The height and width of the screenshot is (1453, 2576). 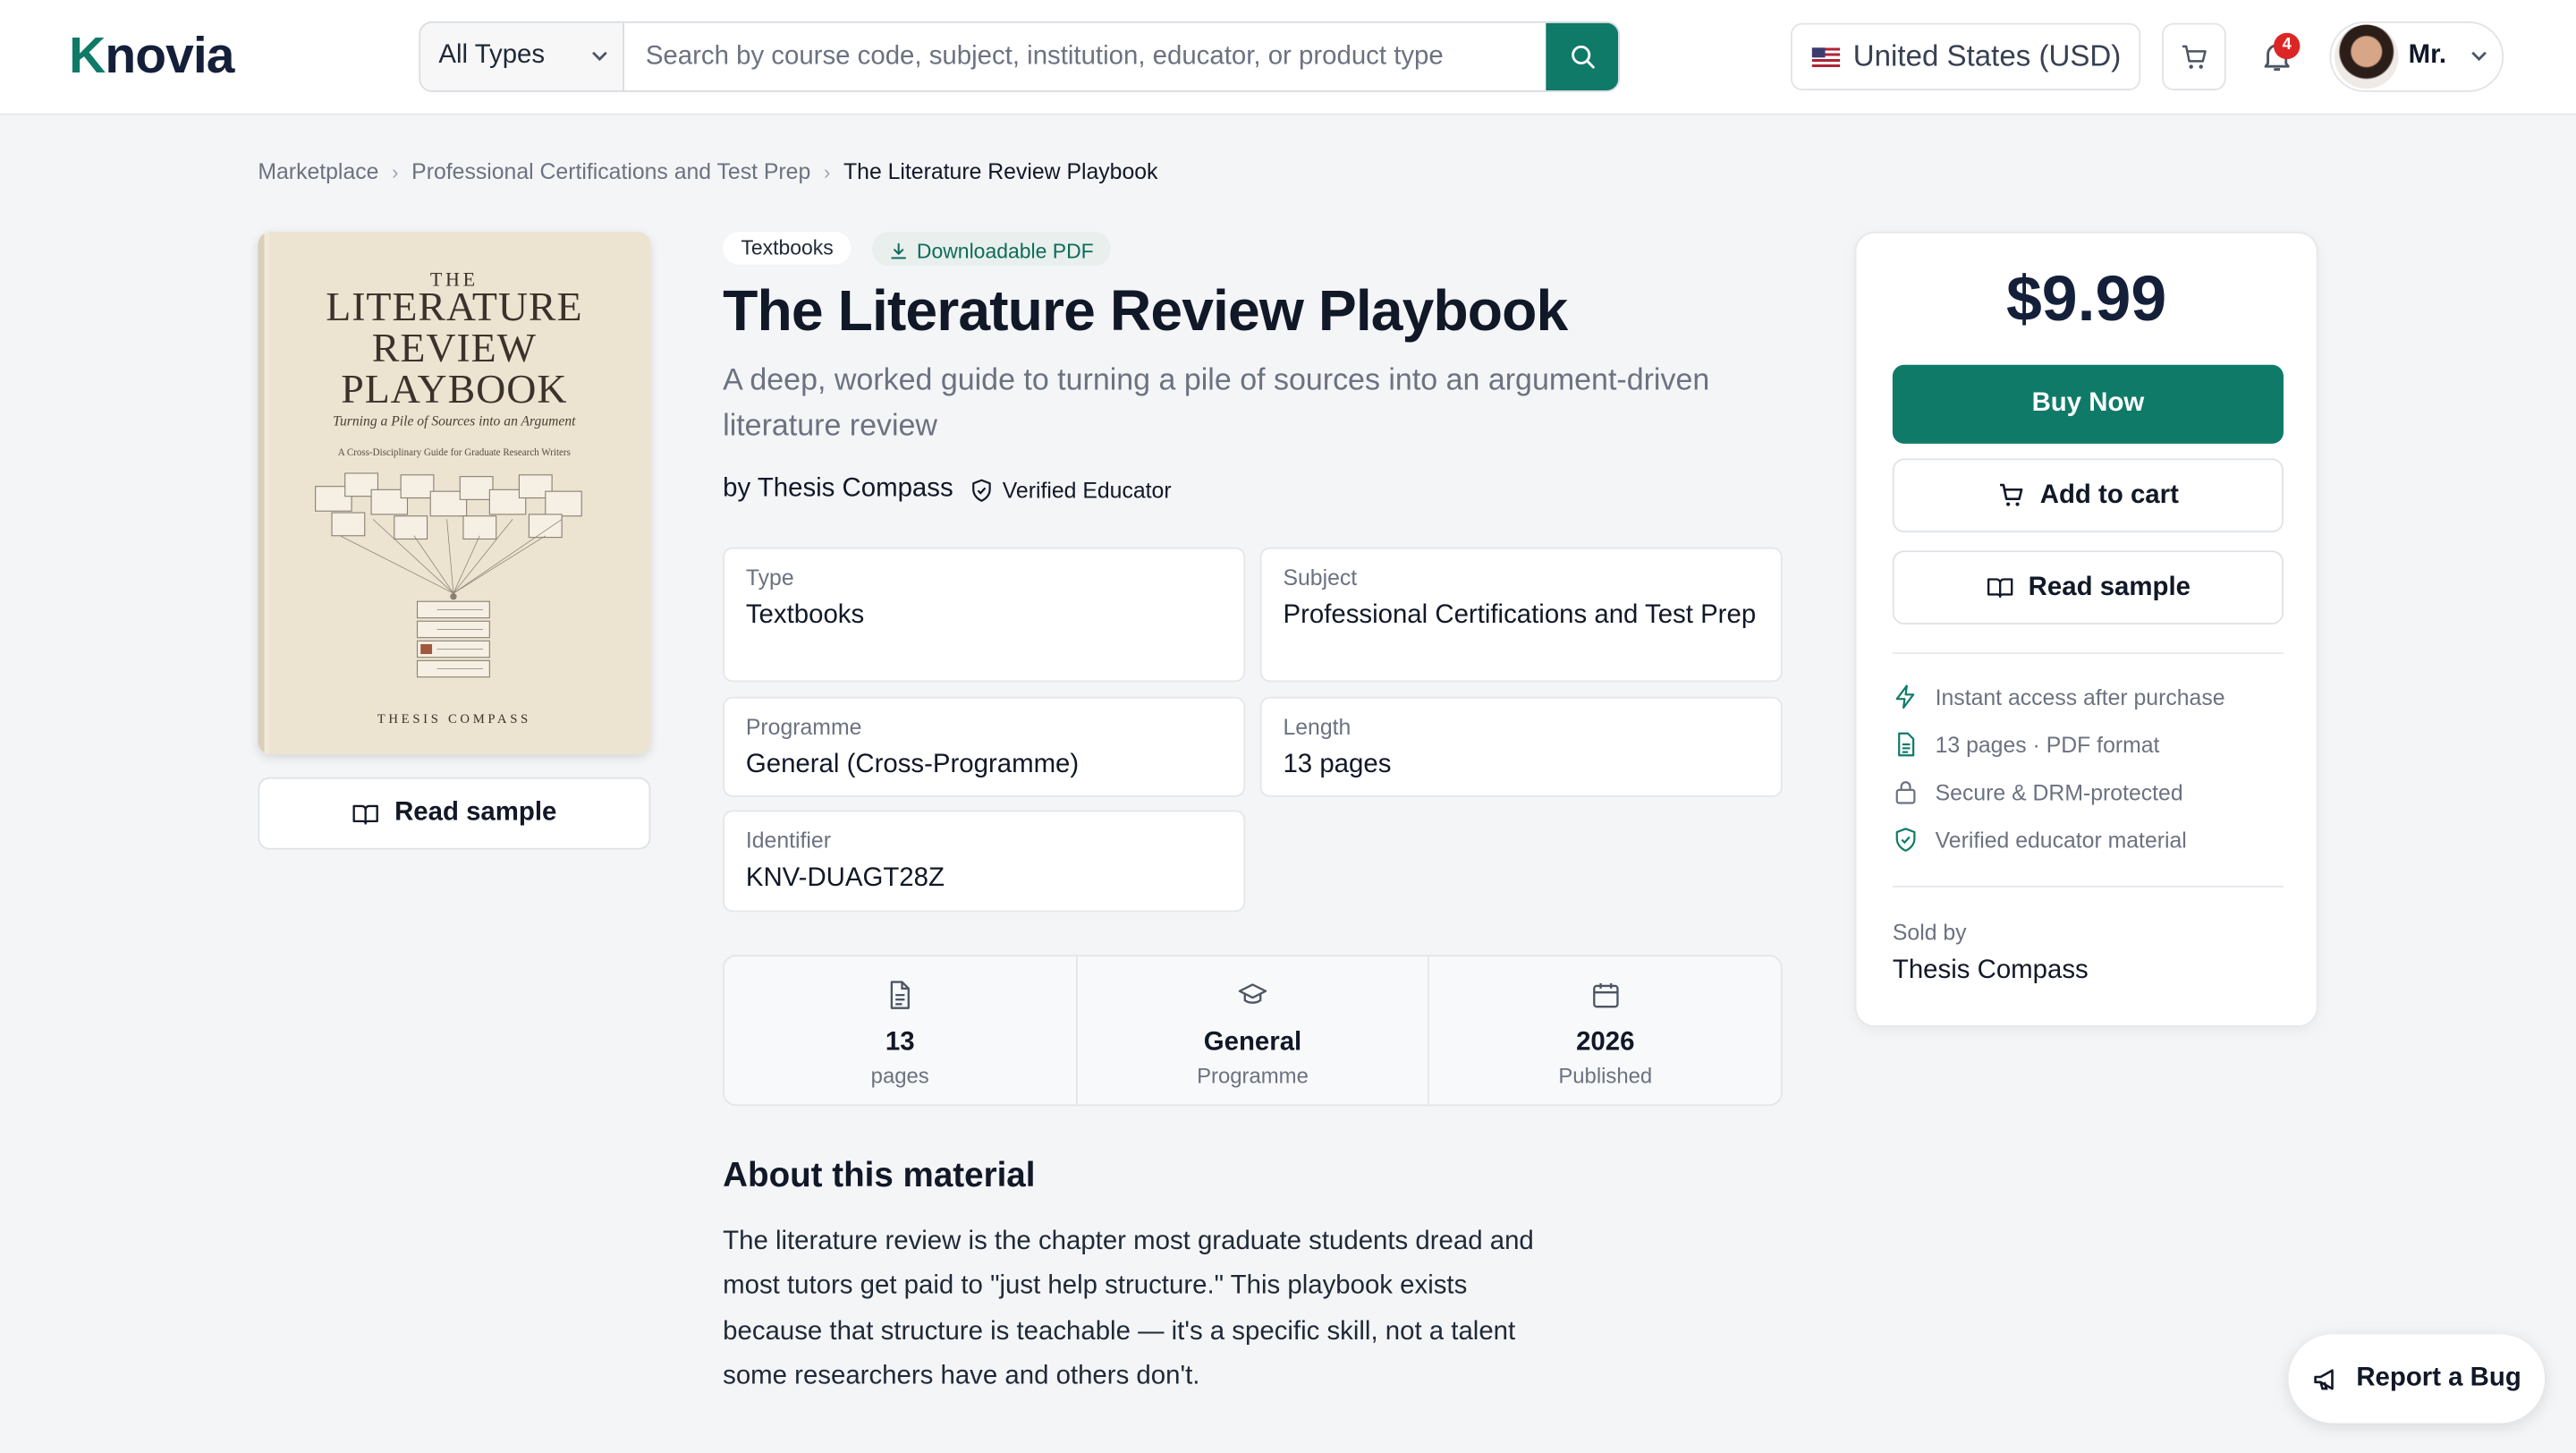 I want to click on about-heading: About this material, so click(x=879, y=1176).